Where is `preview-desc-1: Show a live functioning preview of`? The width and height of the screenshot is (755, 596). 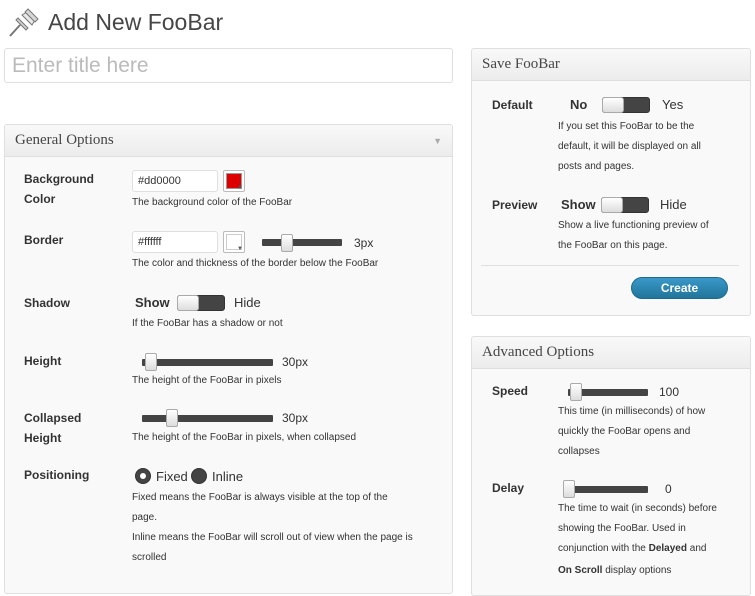
preview-desc-1: Show a live functioning preview of is located at coordinates (633, 225).